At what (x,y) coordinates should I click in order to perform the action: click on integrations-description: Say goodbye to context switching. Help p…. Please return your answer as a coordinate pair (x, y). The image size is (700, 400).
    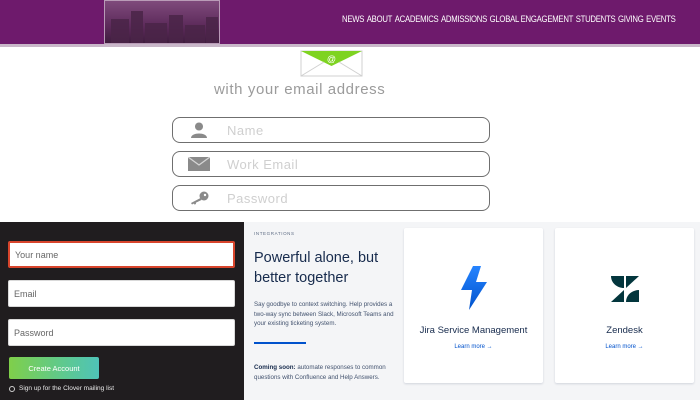
    Looking at the image, I should click on (324, 314).